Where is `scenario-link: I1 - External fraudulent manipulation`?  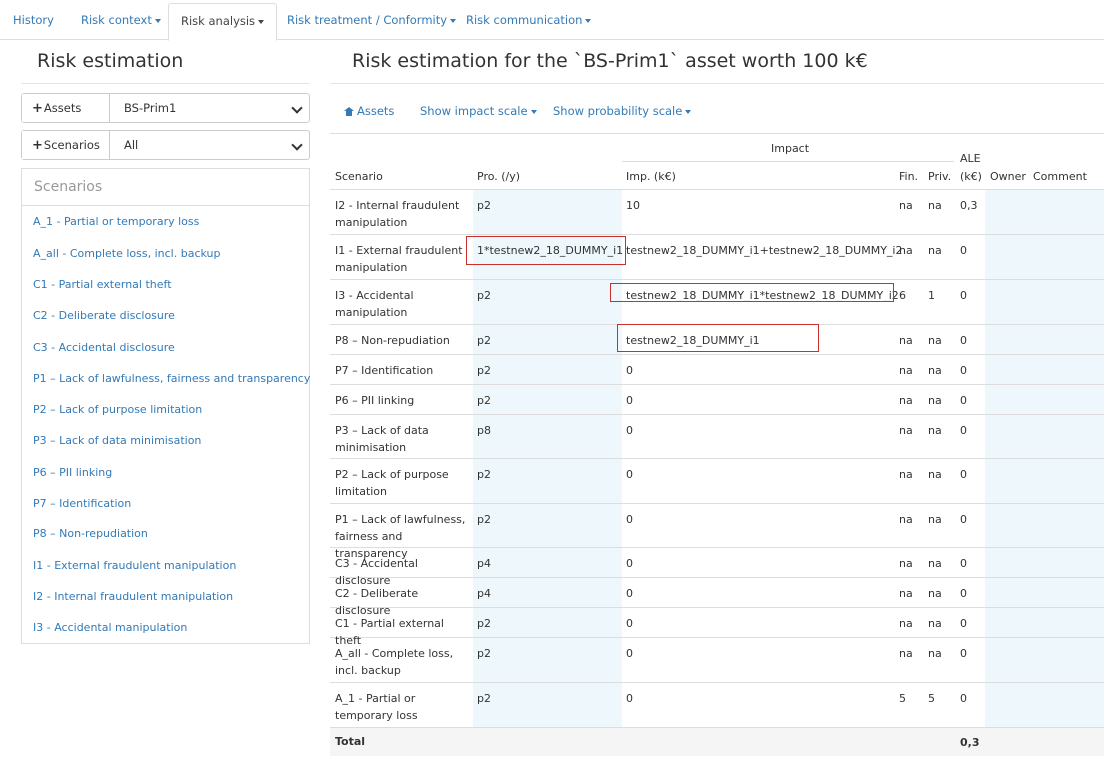
scenario-link: I1 - External fraudulent manipulation is located at coordinates (134, 565).